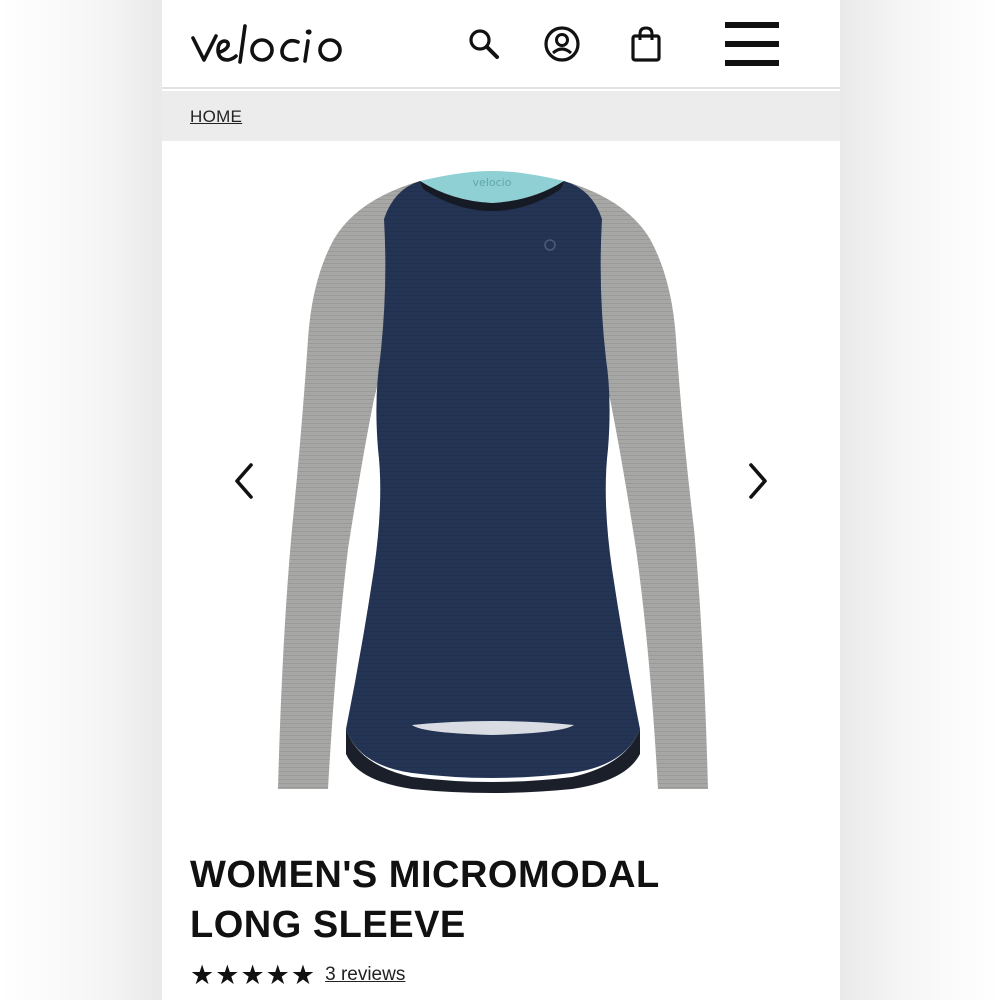  What do you see at coordinates (501, 116) in the screenshot?
I see `breadcrumb: HOME` at bounding box center [501, 116].